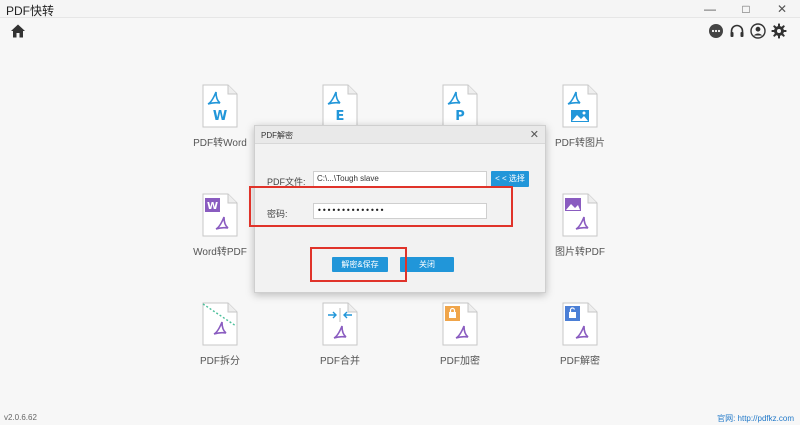  I want to click on tool-label: PDF拆分, so click(220, 361).